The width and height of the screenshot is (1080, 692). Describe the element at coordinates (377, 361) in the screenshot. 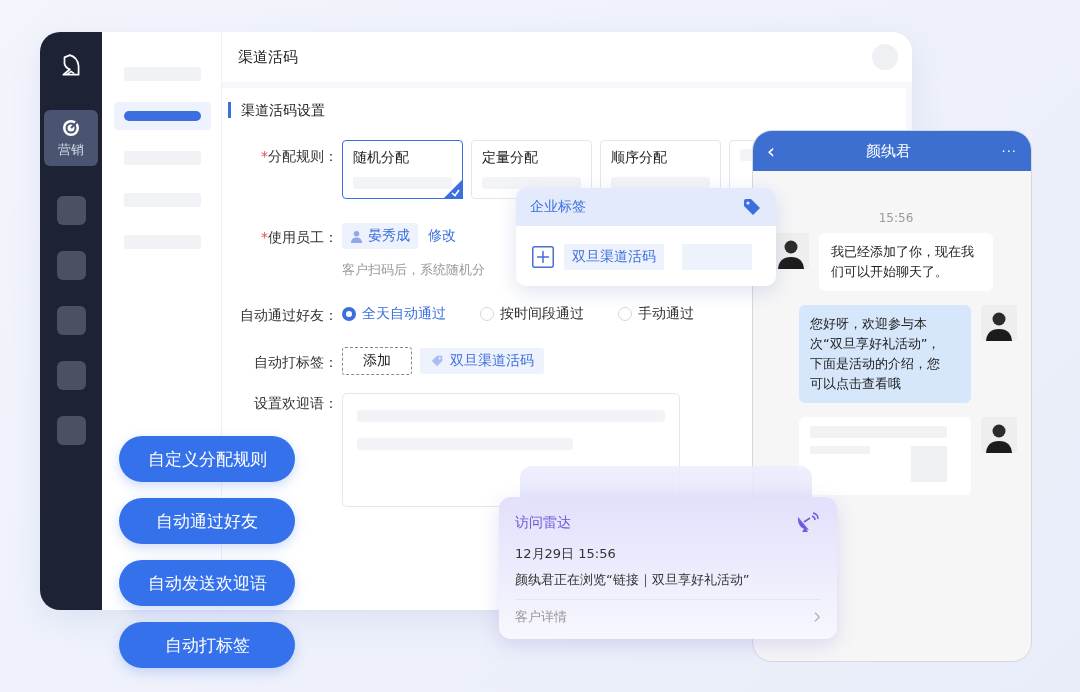

I see `add-button: 添加` at that location.